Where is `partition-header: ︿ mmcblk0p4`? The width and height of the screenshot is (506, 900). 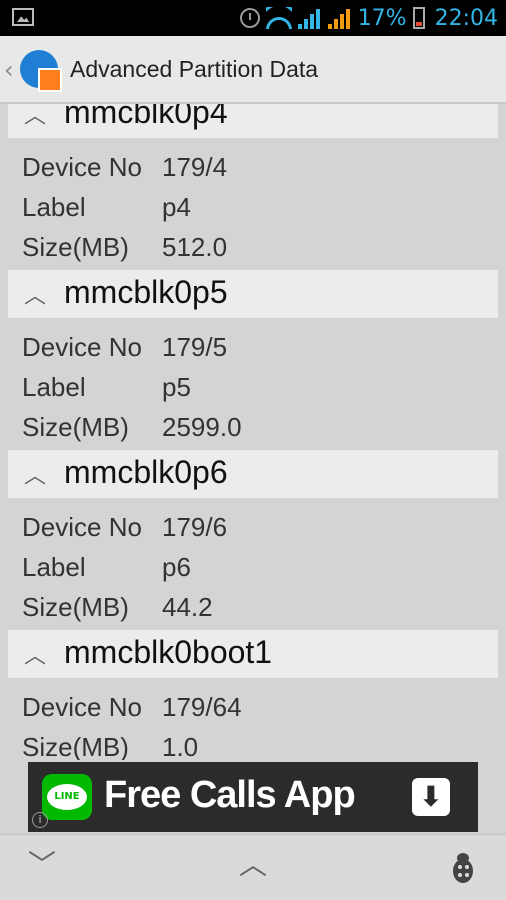
partition-header: ︿ mmcblk0p4 is located at coordinates (253, 121).